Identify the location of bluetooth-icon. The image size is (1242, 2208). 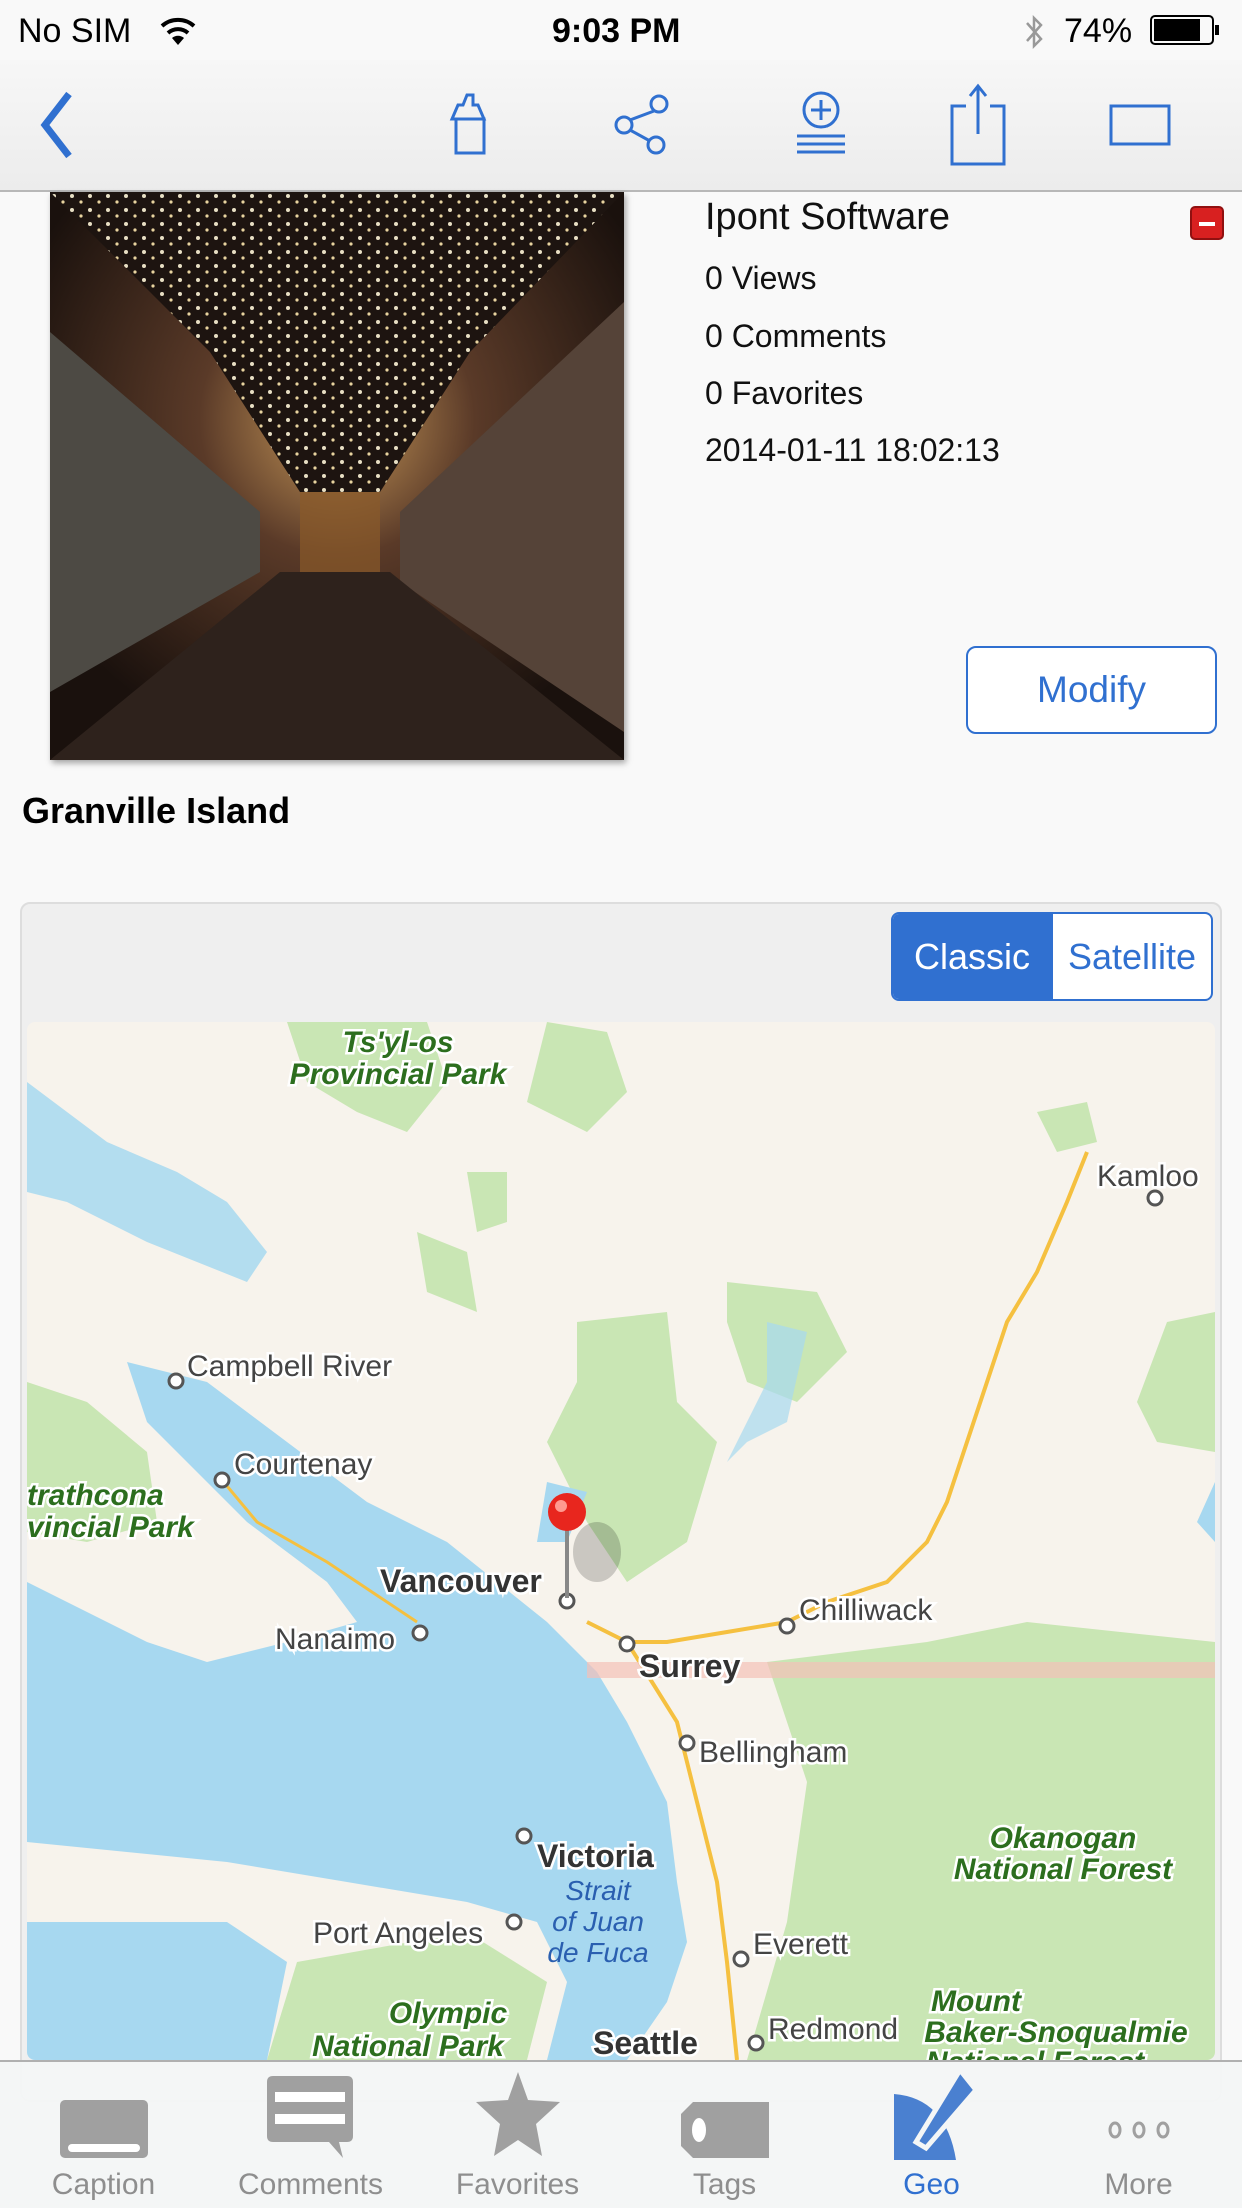
(1034, 32).